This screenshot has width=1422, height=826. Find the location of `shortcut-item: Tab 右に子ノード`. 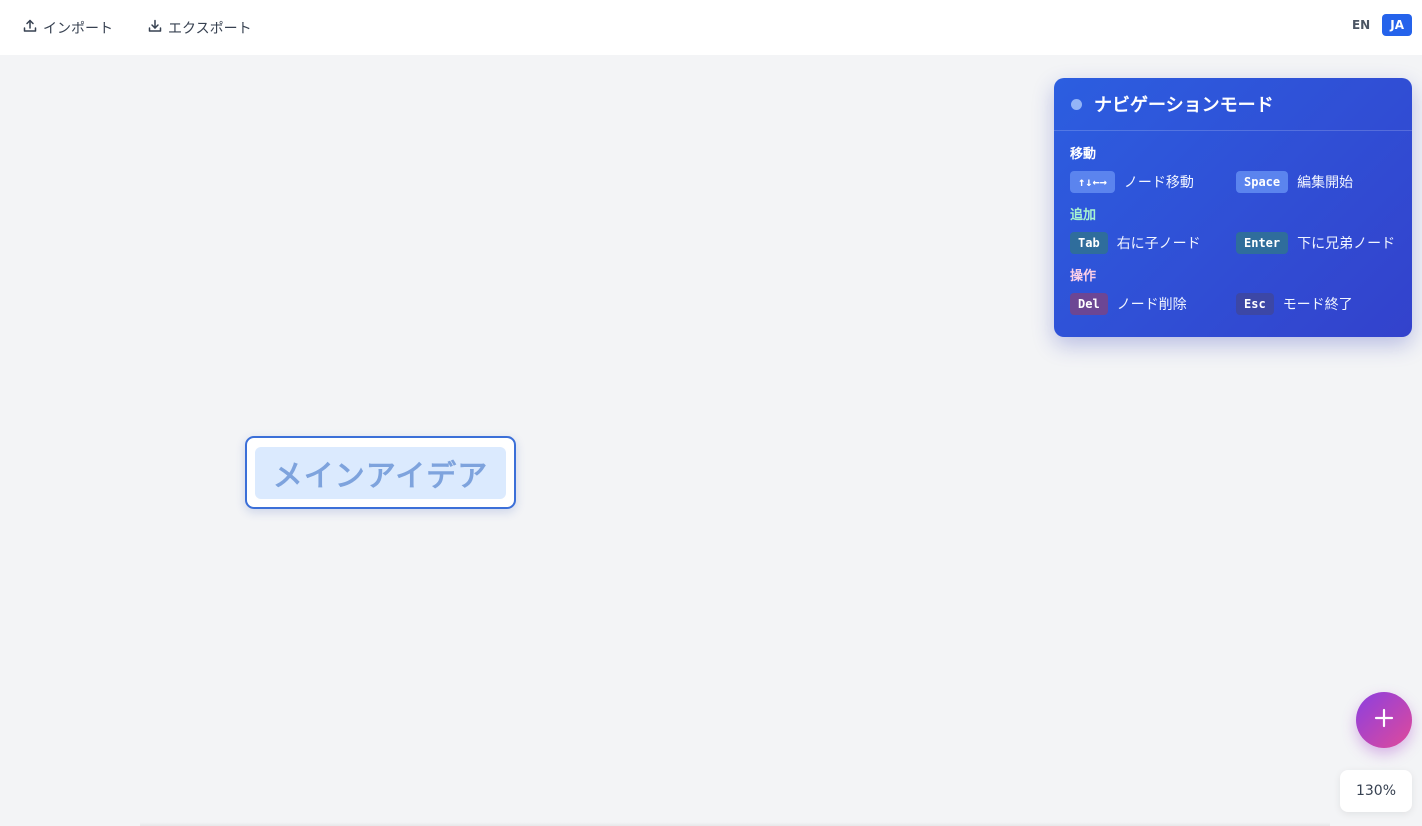

shortcut-item: Tab 右に子ノード is located at coordinates (1153, 243).